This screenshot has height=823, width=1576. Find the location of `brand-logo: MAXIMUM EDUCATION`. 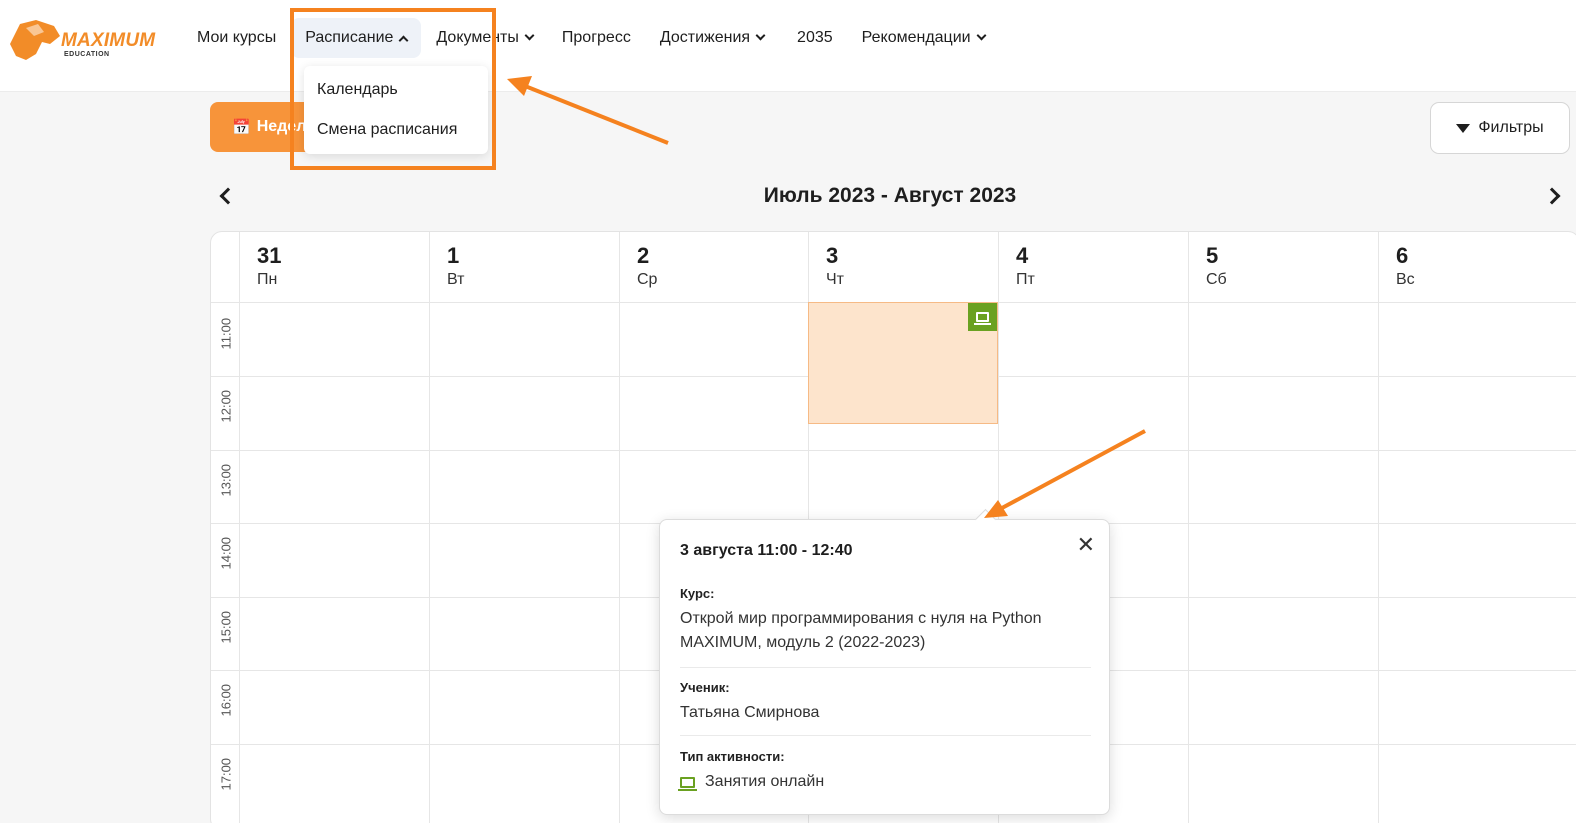

brand-logo: MAXIMUM EDUCATION is located at coordinates (81, 40).